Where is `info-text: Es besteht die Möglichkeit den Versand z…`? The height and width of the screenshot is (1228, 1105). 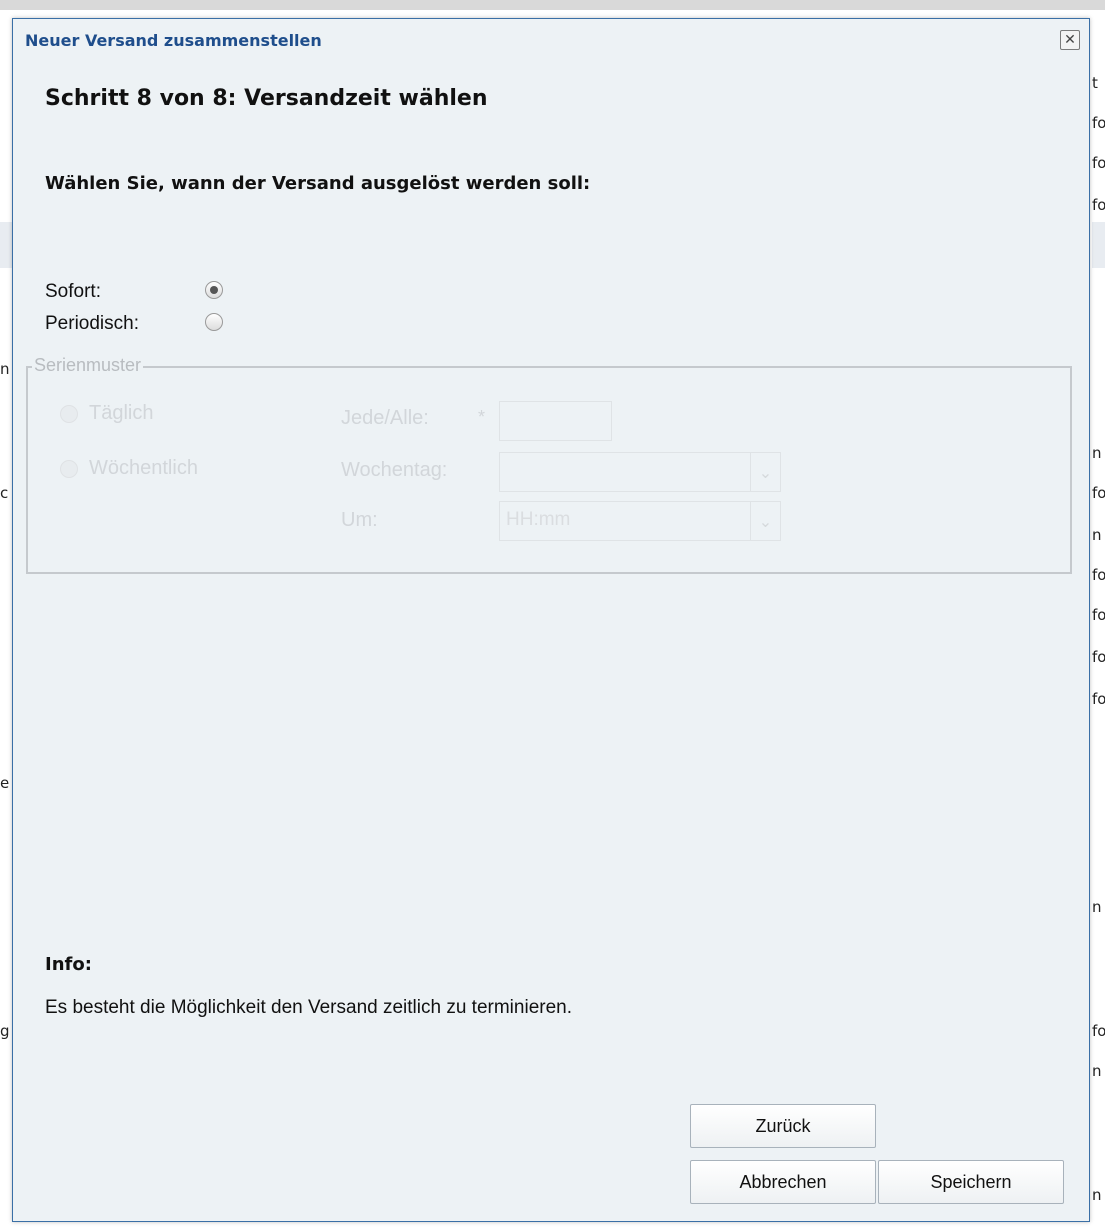 info-text: Es besteht die Möglichkeit den Versand z… is located at coordinates (308, 1007).